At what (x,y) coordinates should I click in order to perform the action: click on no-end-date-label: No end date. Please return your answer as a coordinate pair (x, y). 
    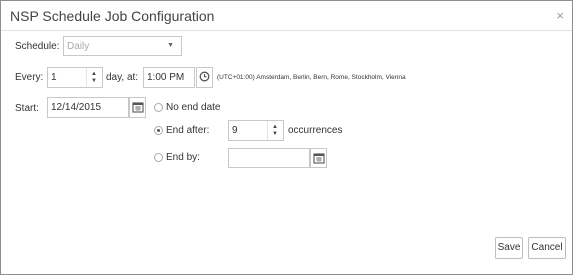
    Looking at the image, I should click on (193, 107).